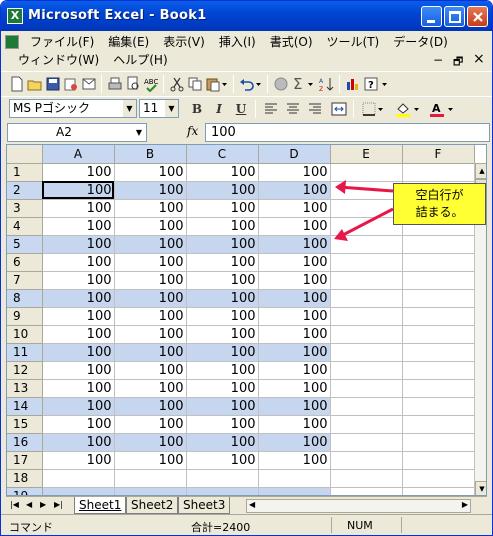 The image size is (493, 536). What do you see at coordinates (29, 504) in the screenshot?
I see `prev-sheet-icon: ◀` at bounding box center [29, 504].